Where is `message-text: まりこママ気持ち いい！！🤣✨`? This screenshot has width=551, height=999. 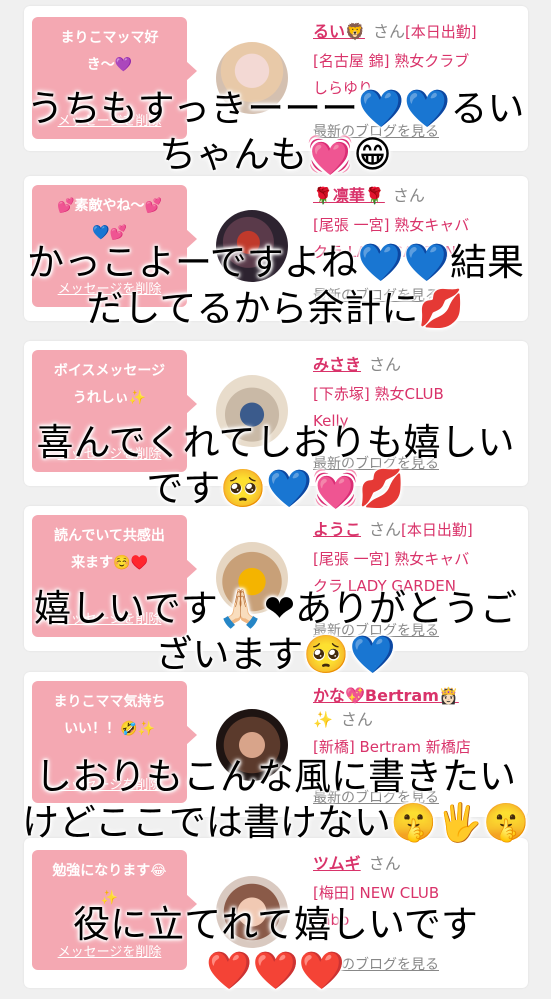 message-text: まりこママ気持ち いい！！🤣✨ is located at coordinates (109, 715).